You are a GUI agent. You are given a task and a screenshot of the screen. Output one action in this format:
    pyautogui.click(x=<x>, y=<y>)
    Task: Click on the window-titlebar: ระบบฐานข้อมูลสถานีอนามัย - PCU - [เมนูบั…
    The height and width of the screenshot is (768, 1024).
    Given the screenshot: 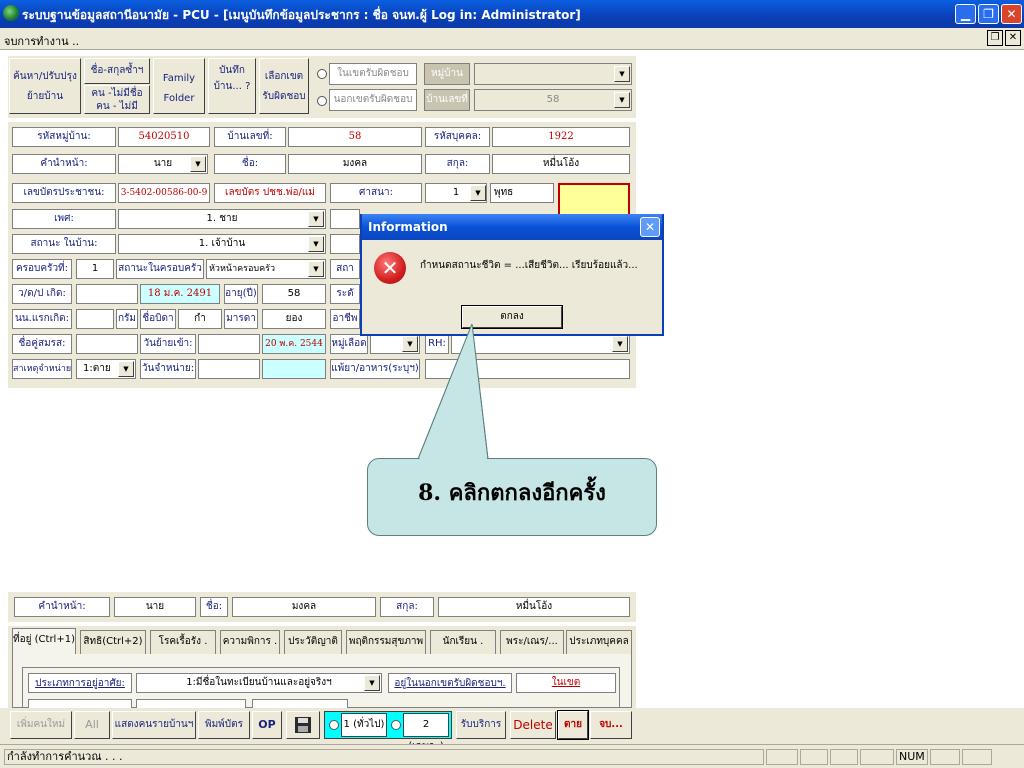 What is the action you would take?
    pyautogui.click(x=512, y=14)
    